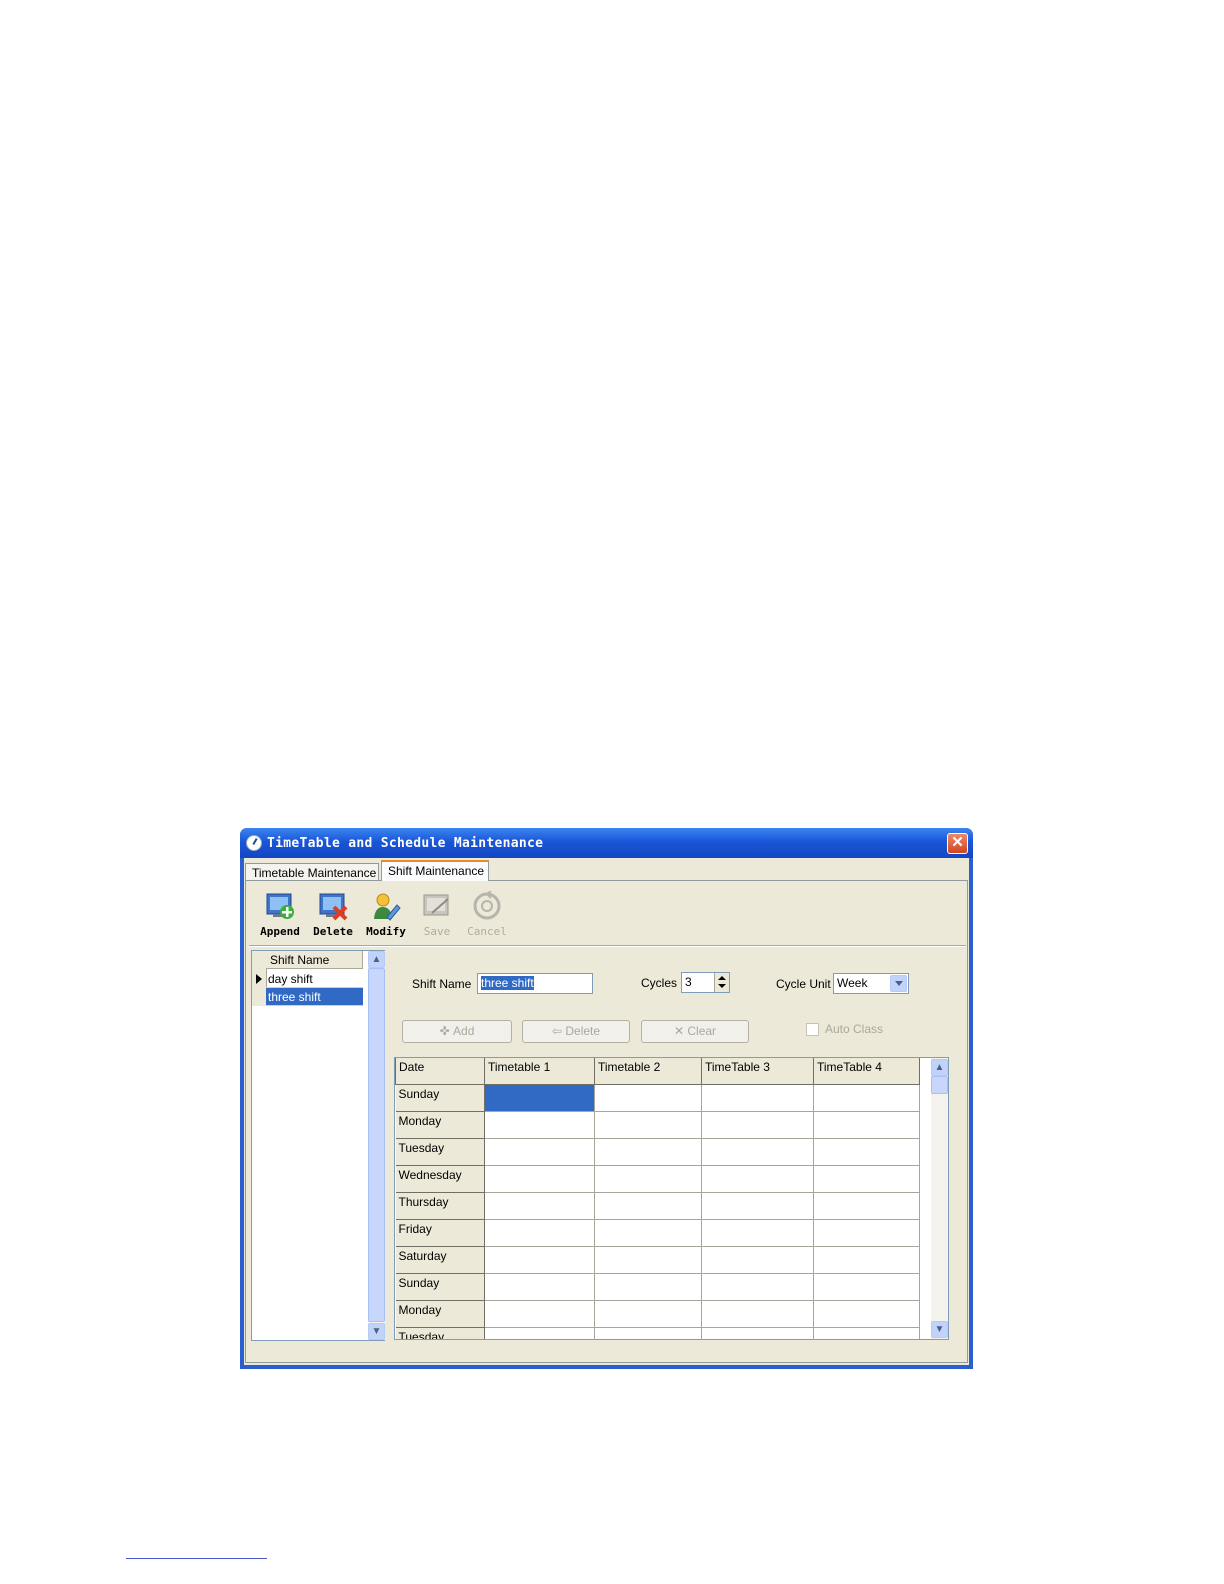  I want to click on shift-list: Shift Name day shift three shift ▲ ▼, so click(318, 1145).